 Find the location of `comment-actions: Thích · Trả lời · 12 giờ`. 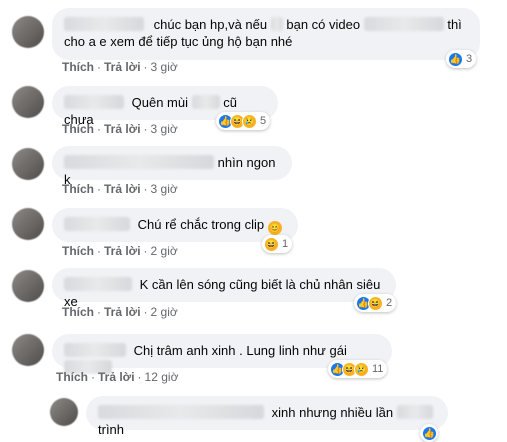

comment-actions: Thích · Trả lời · 12 giờ is located at coordinates (117, 377).